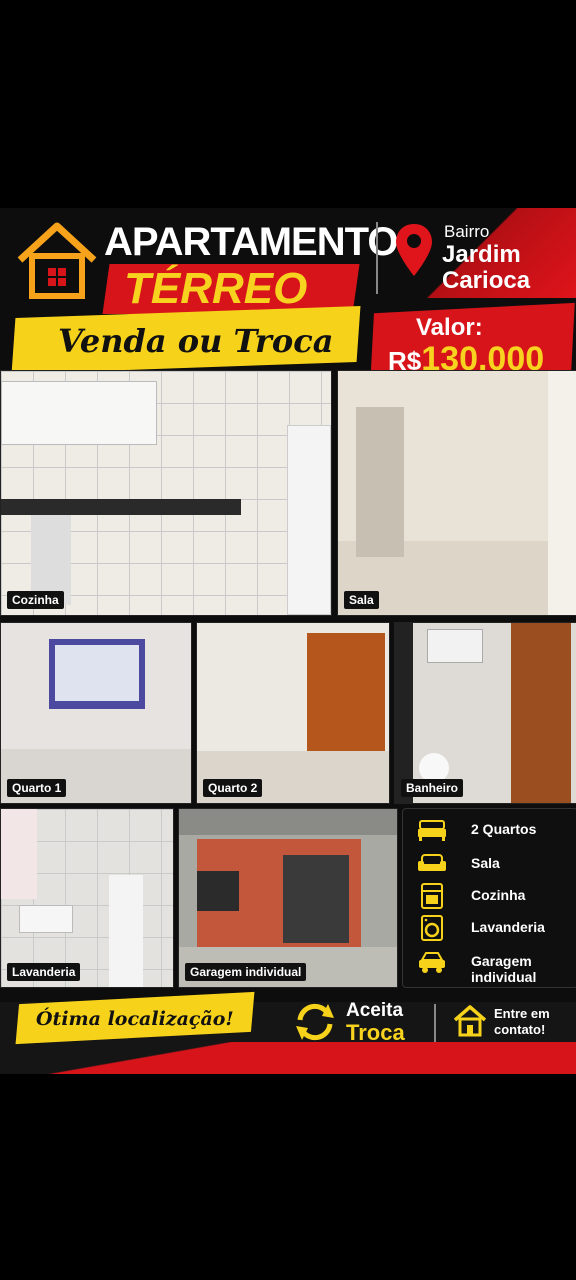  I want to click on header-divider, so click(377, 258).